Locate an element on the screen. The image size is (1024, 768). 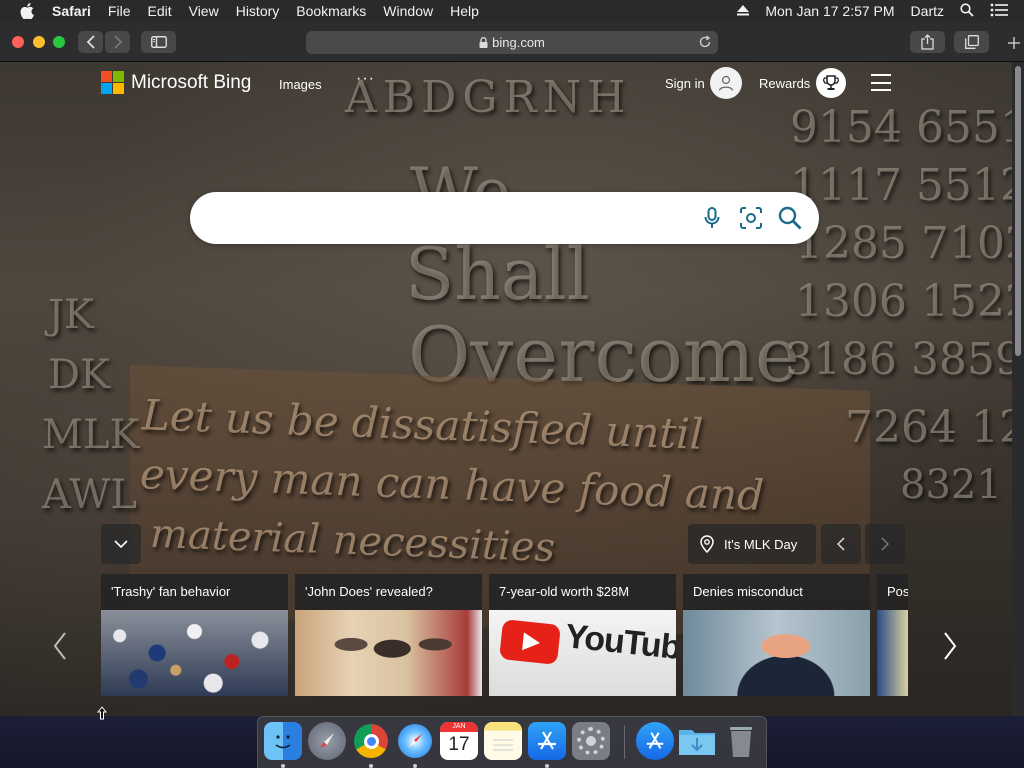
dock-separator is located at coordinates (624, 742).